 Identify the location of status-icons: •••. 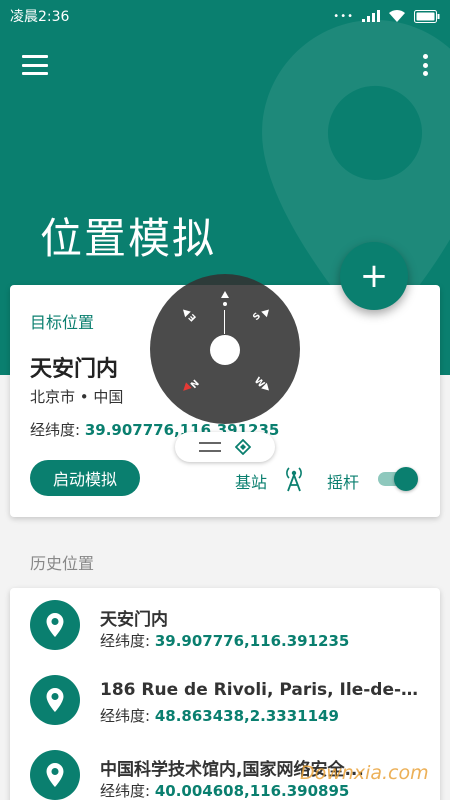
(386, 16).